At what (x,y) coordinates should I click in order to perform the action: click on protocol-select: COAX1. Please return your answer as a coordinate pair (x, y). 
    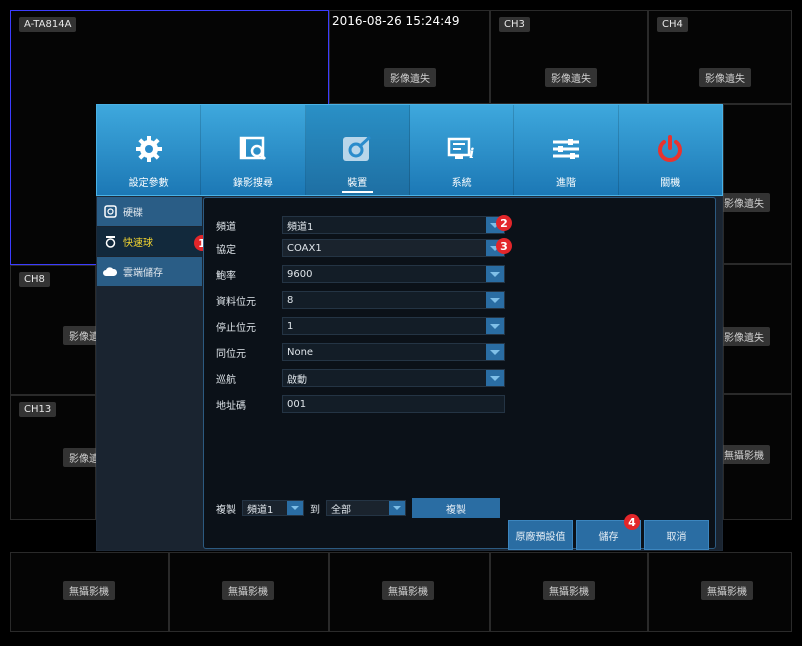
    Looking at the image, I should click on (393, 248).